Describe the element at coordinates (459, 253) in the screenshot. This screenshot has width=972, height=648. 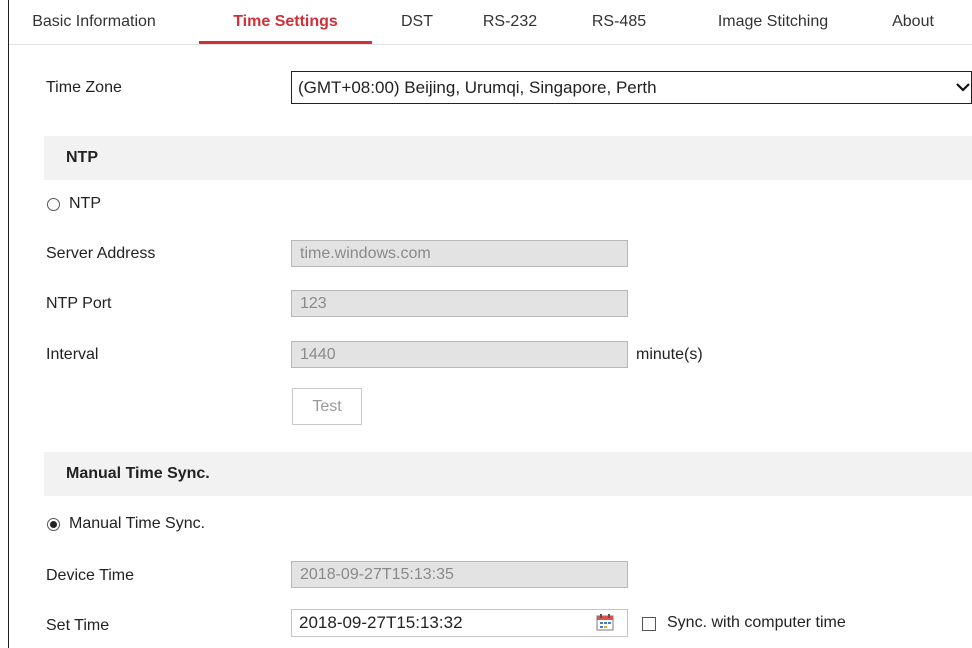
I see `server-address-input: time.windows.com` at that location.